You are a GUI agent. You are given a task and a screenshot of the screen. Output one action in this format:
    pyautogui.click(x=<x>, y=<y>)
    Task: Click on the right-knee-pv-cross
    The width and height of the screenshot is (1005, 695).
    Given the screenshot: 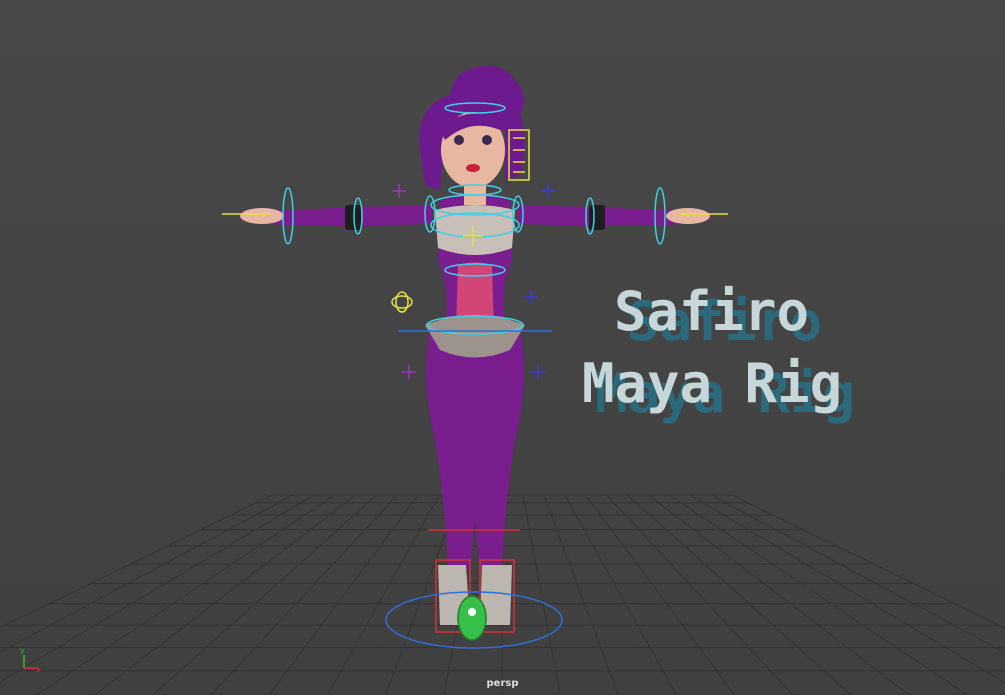 What is the action you would take?
    pyautogui.click(x=538, y=372)
    